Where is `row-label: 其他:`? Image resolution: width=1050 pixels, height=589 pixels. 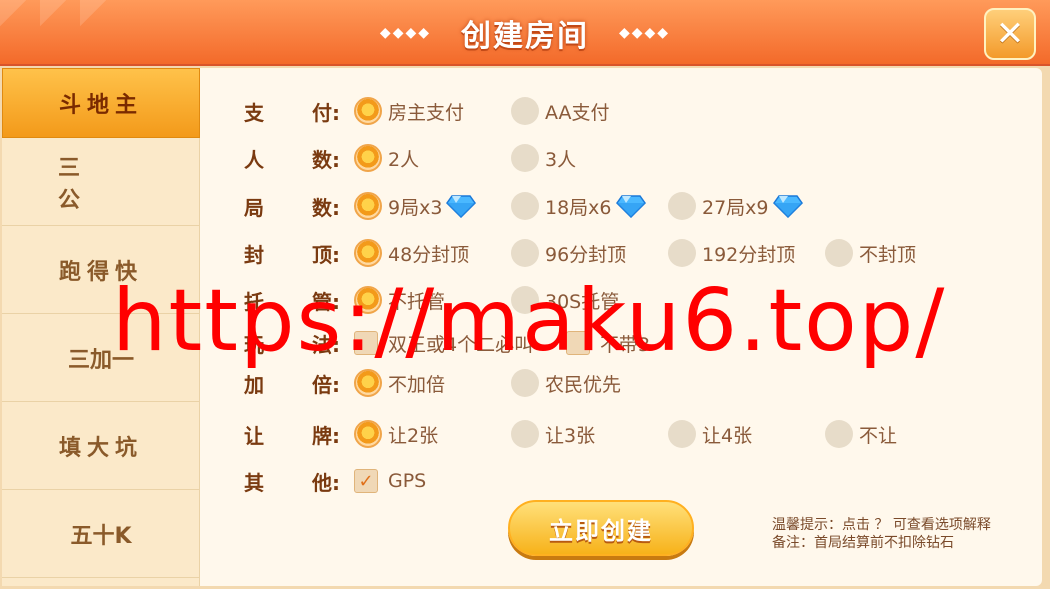
row-label: 其他: is located at coordinates (292, 482).